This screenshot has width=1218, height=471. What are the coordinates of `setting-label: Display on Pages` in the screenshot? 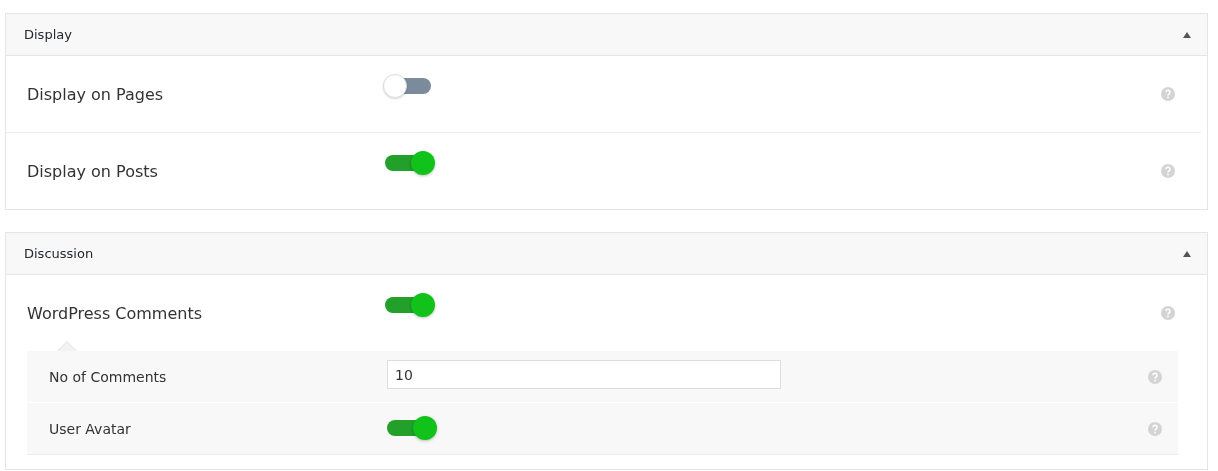 It's located at (96, 94).